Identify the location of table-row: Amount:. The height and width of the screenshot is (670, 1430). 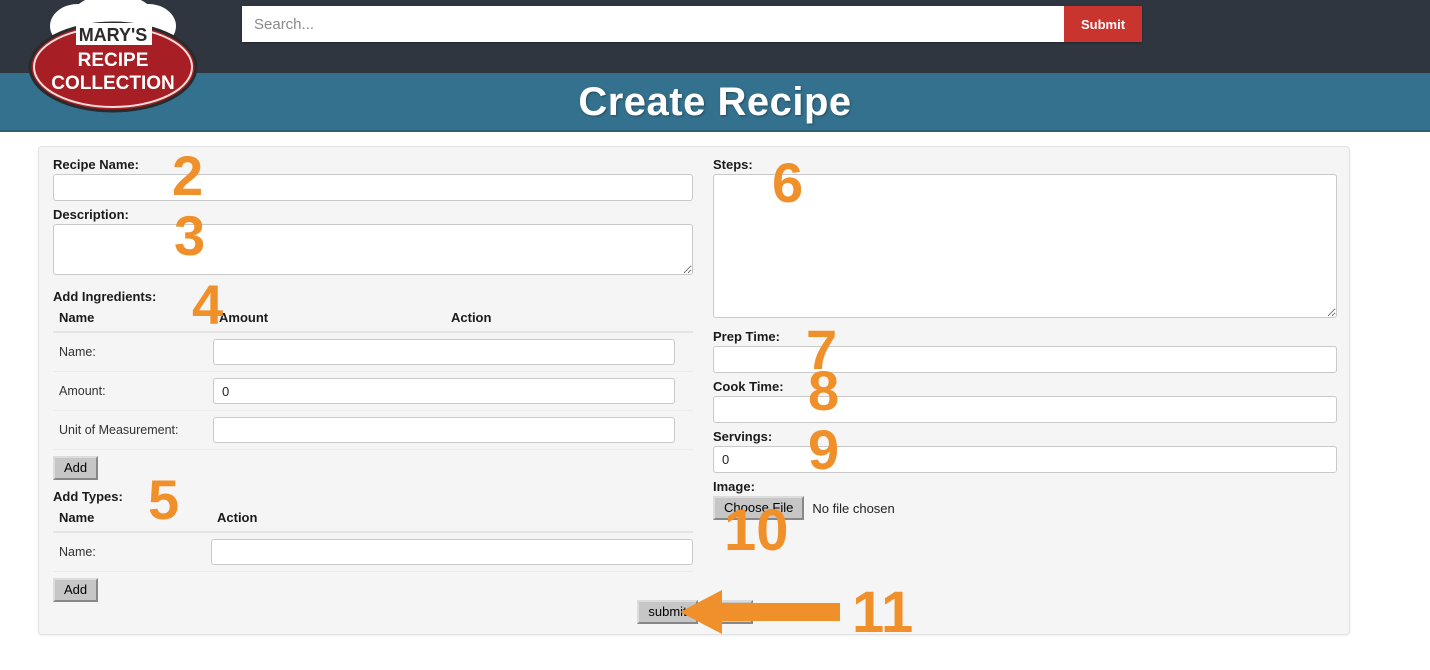
(373, 391).